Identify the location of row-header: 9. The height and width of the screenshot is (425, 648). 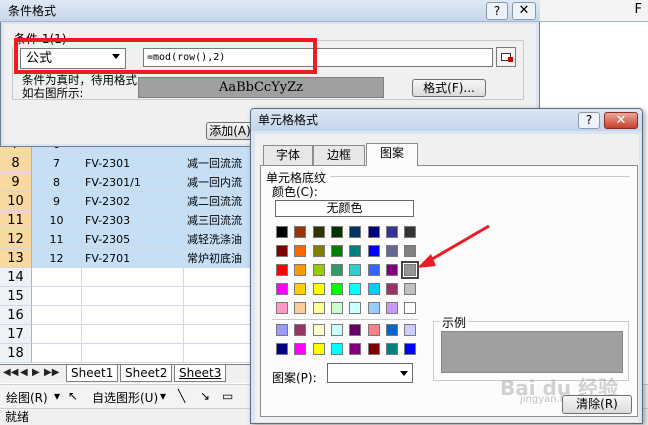
(16, 182).